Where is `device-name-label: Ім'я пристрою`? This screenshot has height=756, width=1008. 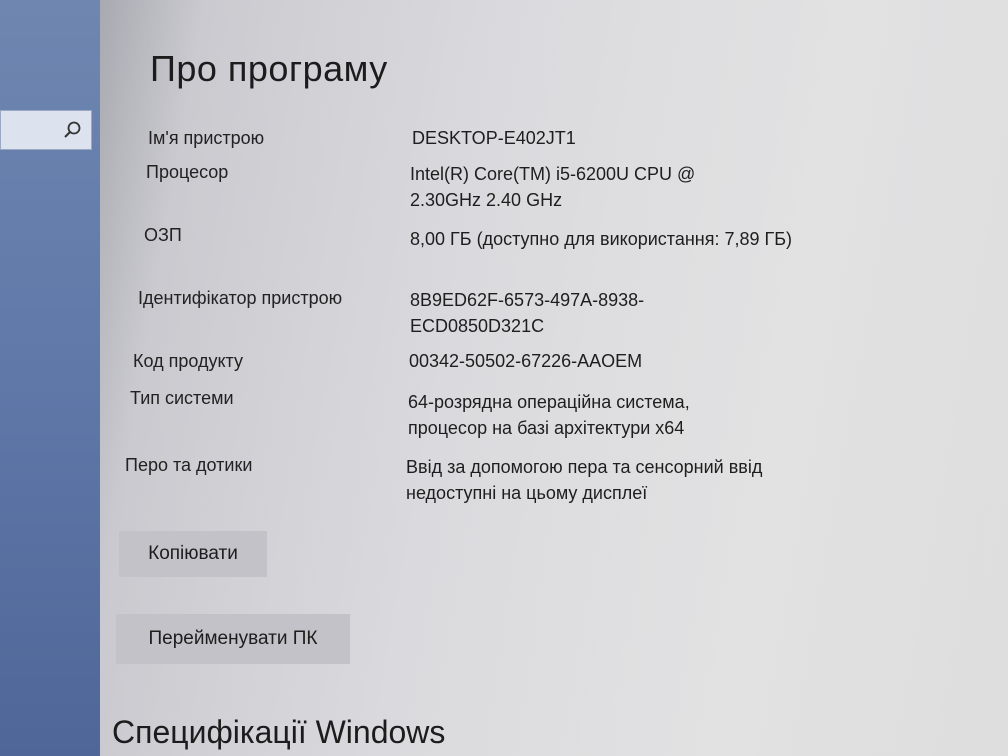 device-name-label: Ім'я пристрою is located at coordinates (206, 138).